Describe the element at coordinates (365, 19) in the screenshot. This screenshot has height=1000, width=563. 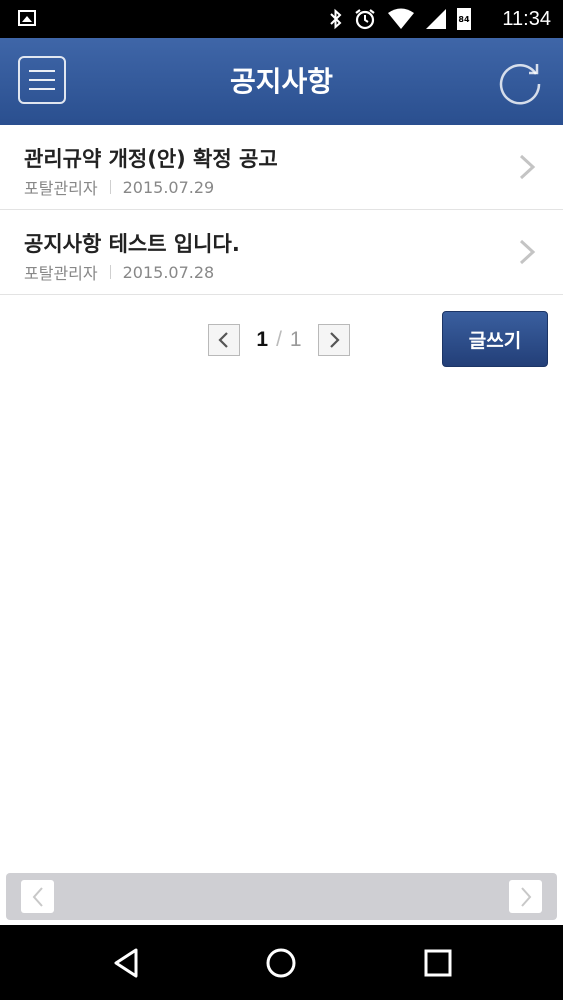
I see `alarm-icon` at that location.